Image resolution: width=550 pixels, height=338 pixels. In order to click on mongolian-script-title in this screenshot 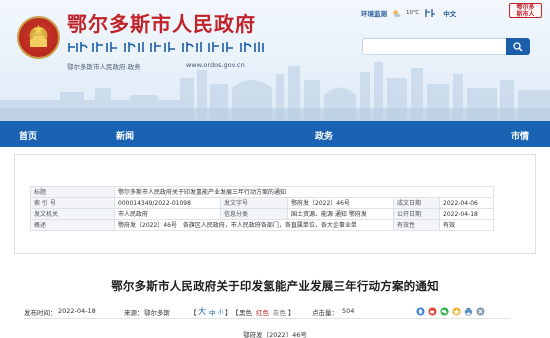, I will do `click(166, 47)`.